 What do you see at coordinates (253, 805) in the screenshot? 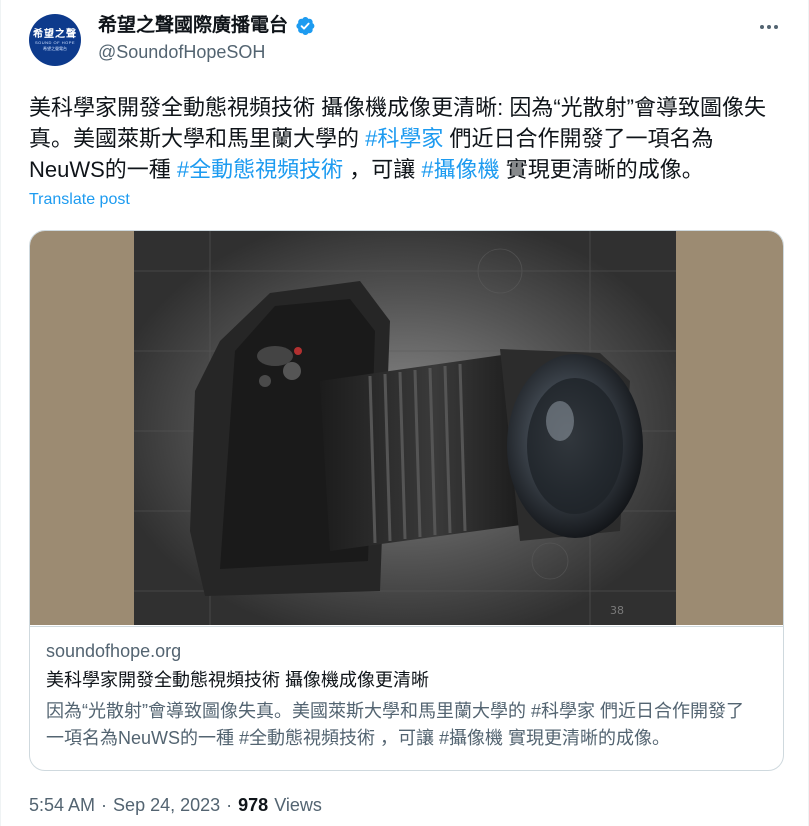
I see `views-count: 978` at bounding box center [253, 805].